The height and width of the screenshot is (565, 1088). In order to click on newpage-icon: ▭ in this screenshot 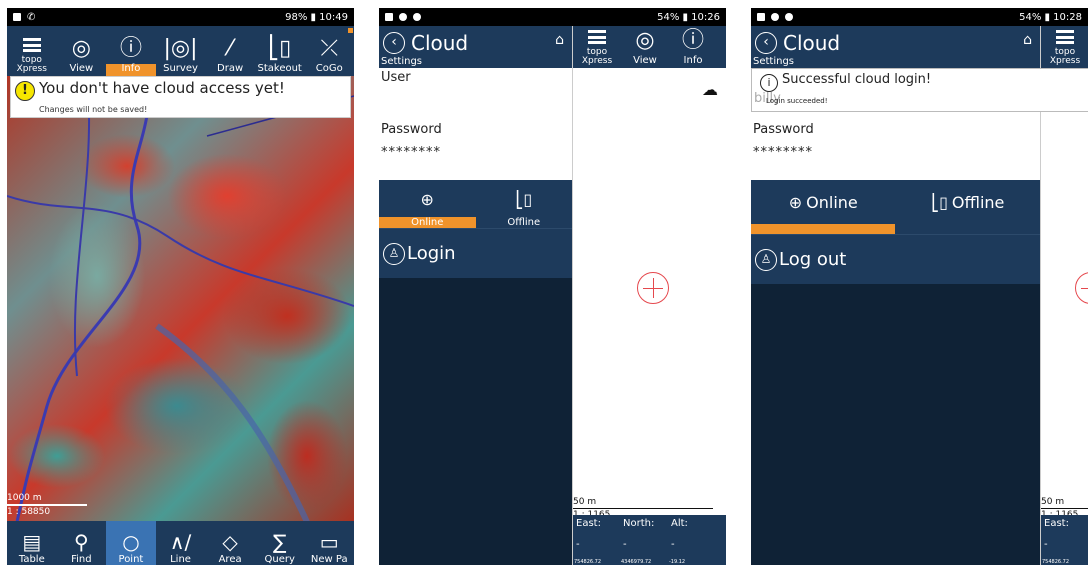, I will do `click(329, 542)`.